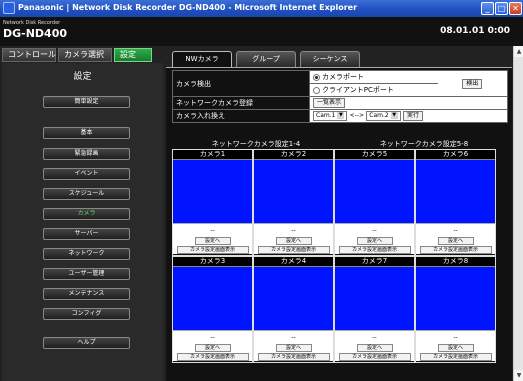 Image resolution: width=523 pixels, height=381 pixels. Describe the element at coordinates (86, 154) in the screenshot. I see `sidebar-item-emergency-recording: 緊急録画` at that location.